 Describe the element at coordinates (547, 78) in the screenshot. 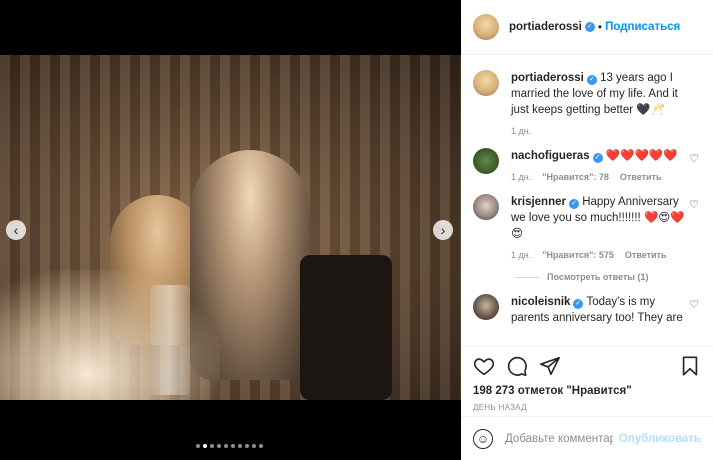

I see `caption-author: portiaderossi` at that location.